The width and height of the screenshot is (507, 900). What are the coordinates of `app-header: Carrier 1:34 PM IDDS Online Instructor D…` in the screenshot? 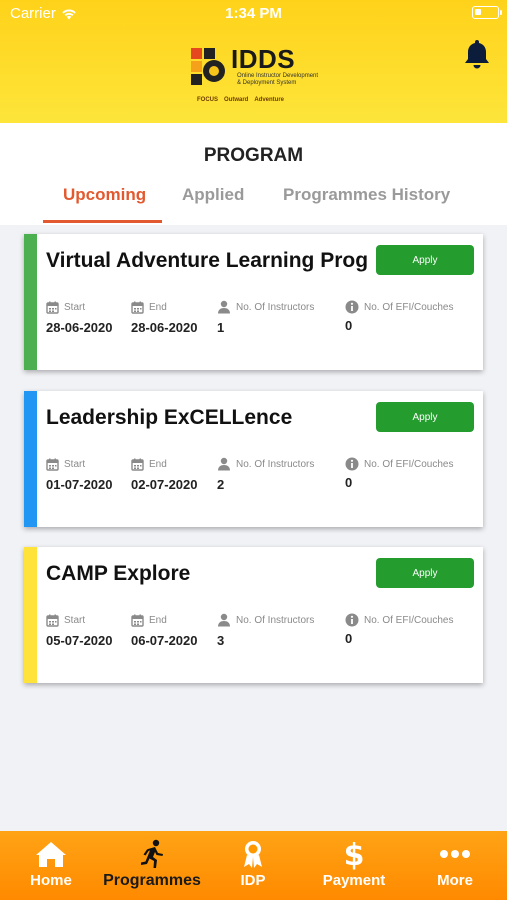 It's located at (253, 61).